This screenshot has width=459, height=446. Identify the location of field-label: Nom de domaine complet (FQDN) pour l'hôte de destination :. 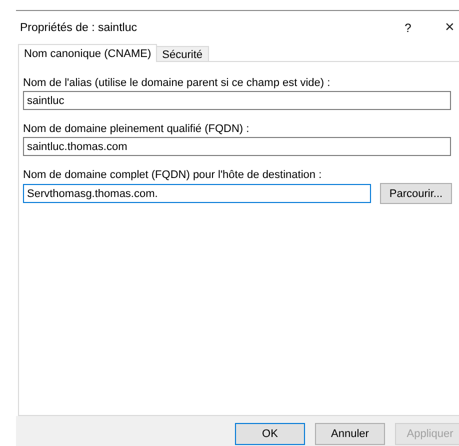
(173, 175).